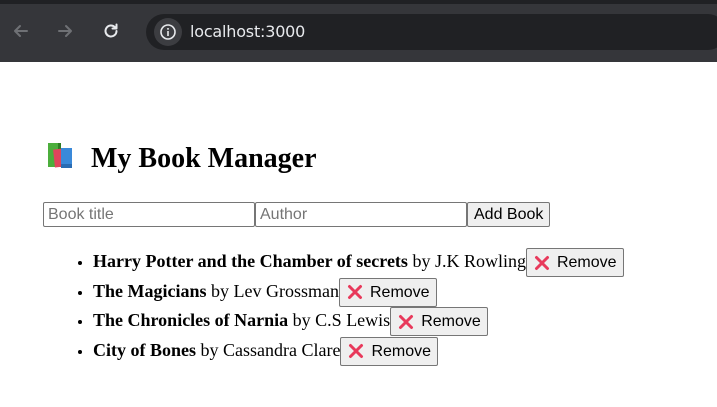 Image resolution: width=717 pixels, height=407 pixels. I want to click on book-title: The Magicians, so click(150, 290).